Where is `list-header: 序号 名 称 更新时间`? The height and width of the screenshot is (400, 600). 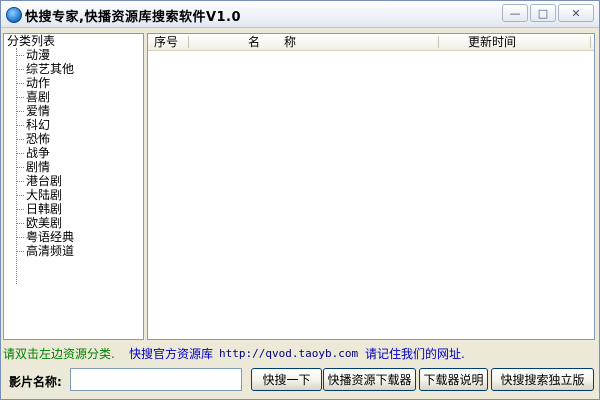
list-header: 序号 名 称 更新时间 is located at coordinates (371, 42).